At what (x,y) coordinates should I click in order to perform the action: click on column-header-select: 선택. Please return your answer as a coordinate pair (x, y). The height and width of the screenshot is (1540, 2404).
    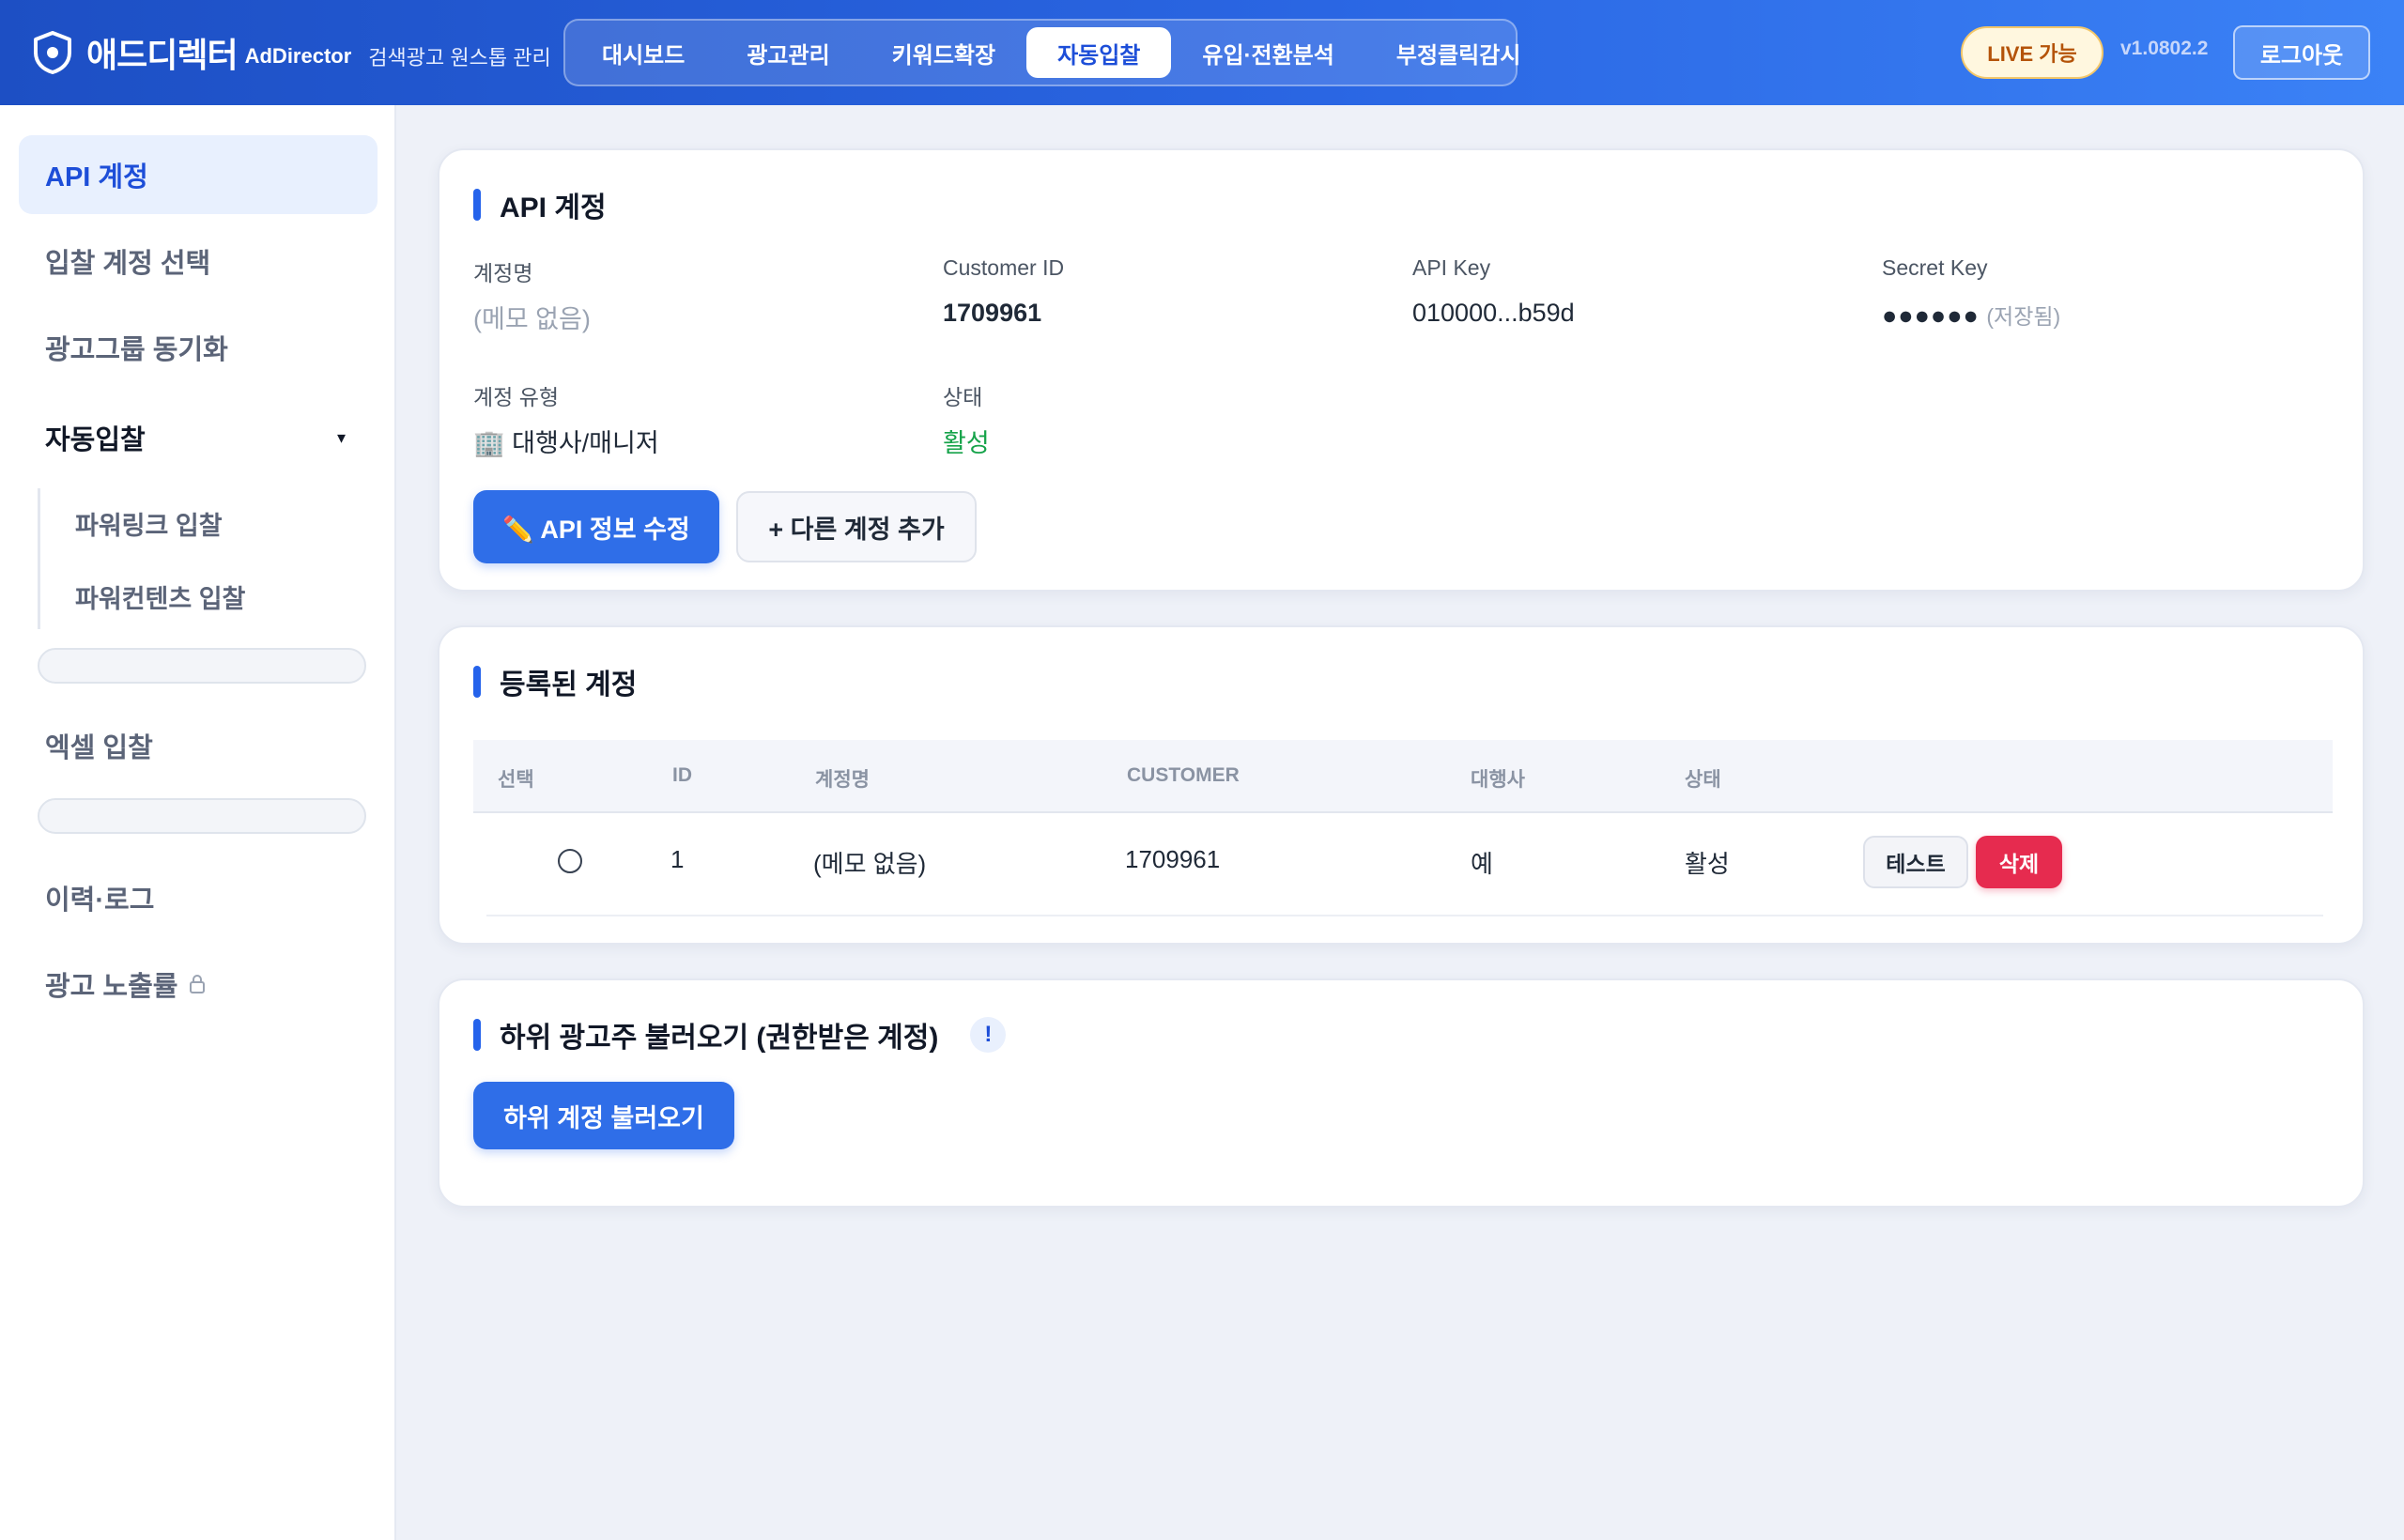
    Looking at the image, I should click on (516, 780).